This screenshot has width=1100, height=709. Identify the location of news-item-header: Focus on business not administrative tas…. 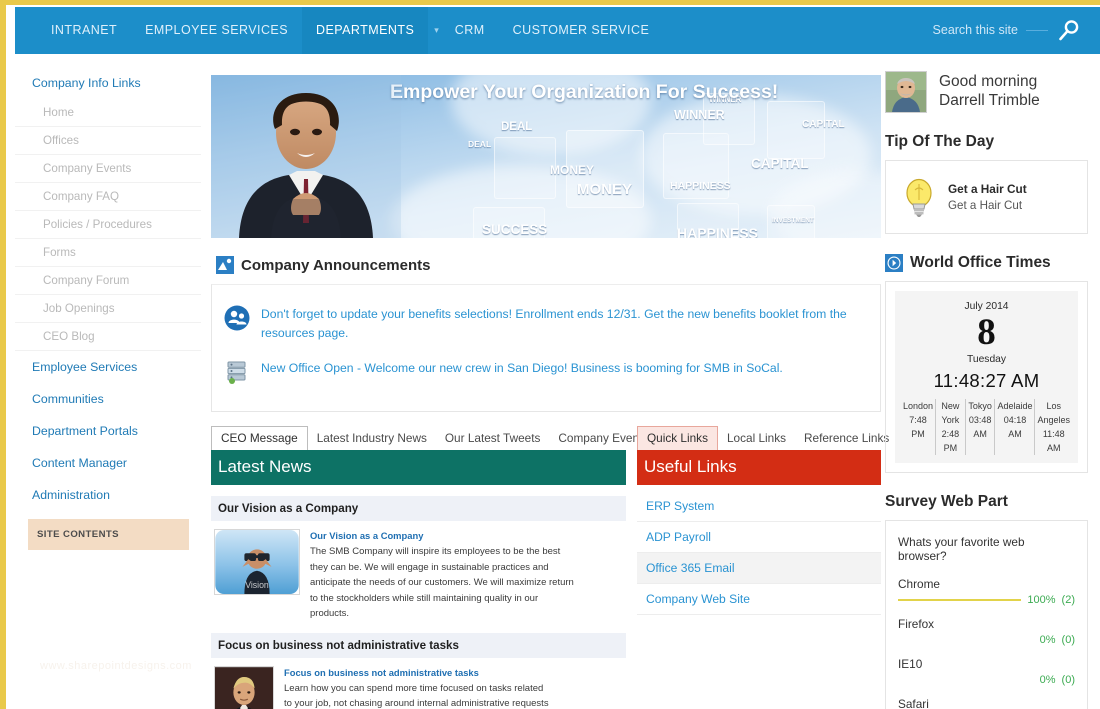
(418, 645).